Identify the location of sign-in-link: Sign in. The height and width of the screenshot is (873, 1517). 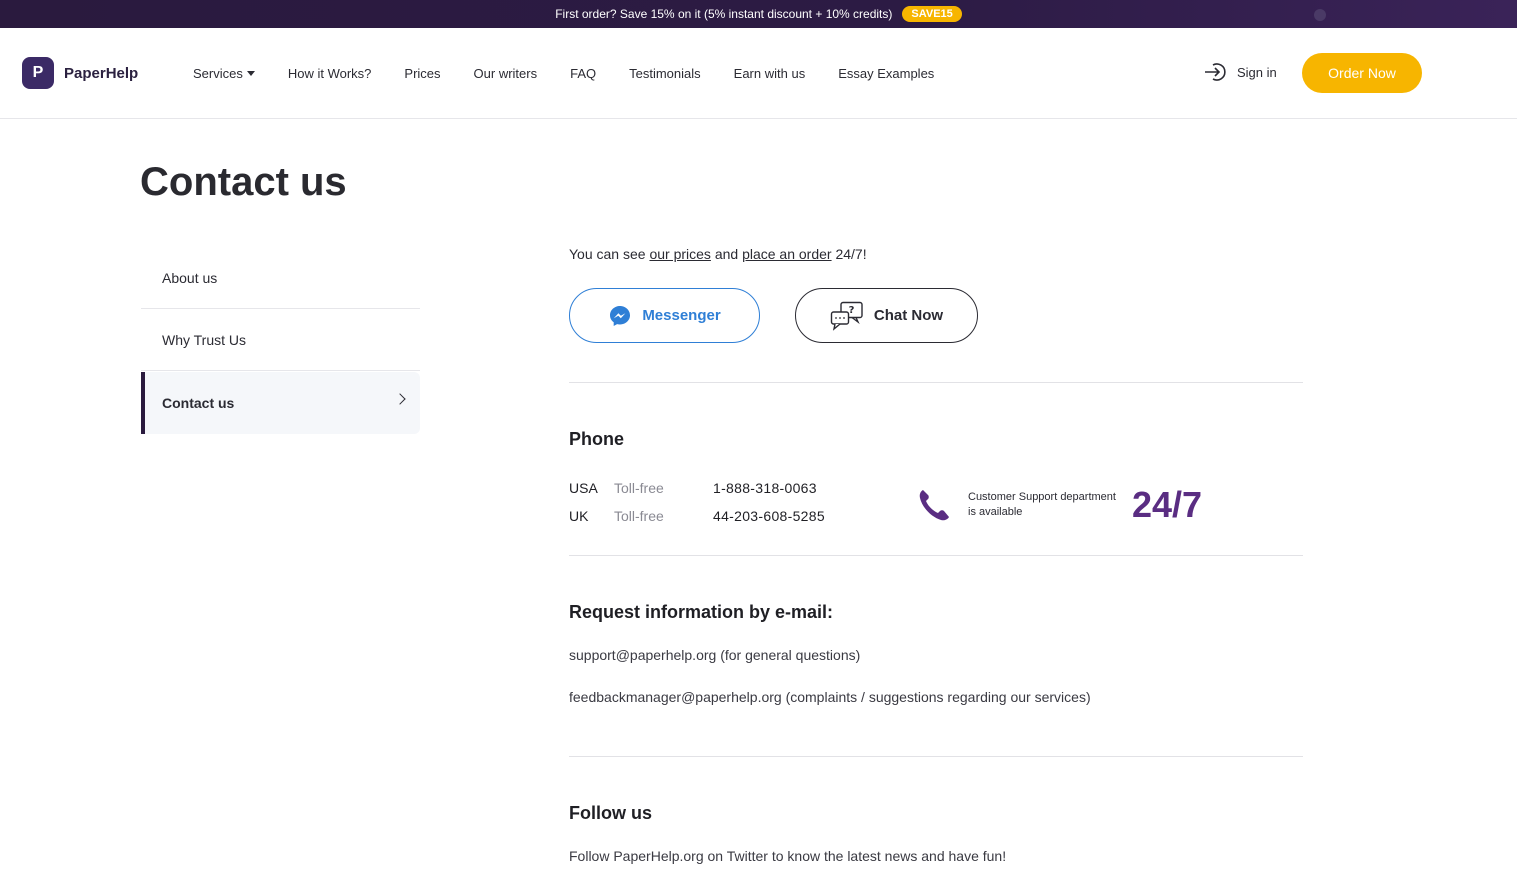
(1240, 72).